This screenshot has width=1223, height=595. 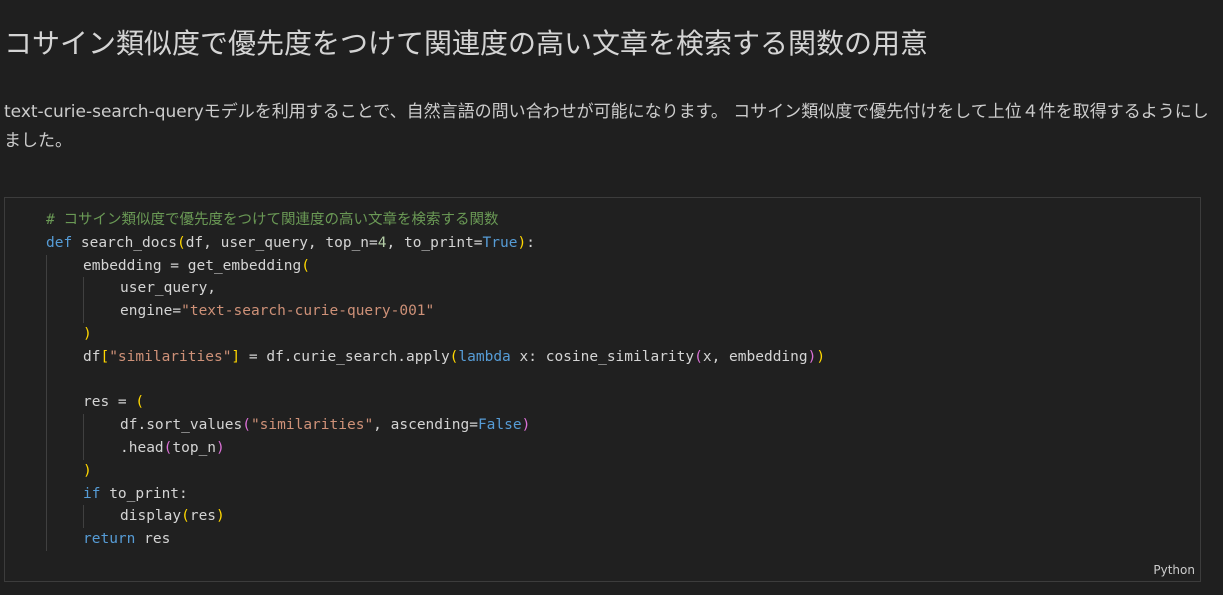 What do you see at coordinates (109, 402) in the screenshot?
I see `code-text: res =` at bounding box center [109, 402].